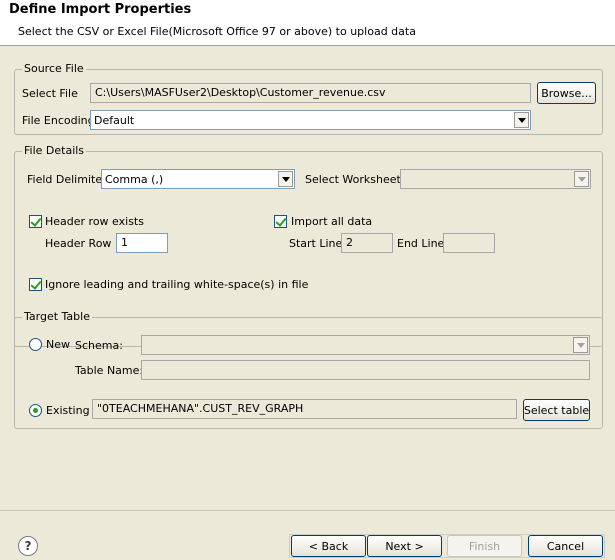  Describe the element at coordinates (94, 221) in the screenshot. I see `header-row-exists-label: Header row exists` at that location.